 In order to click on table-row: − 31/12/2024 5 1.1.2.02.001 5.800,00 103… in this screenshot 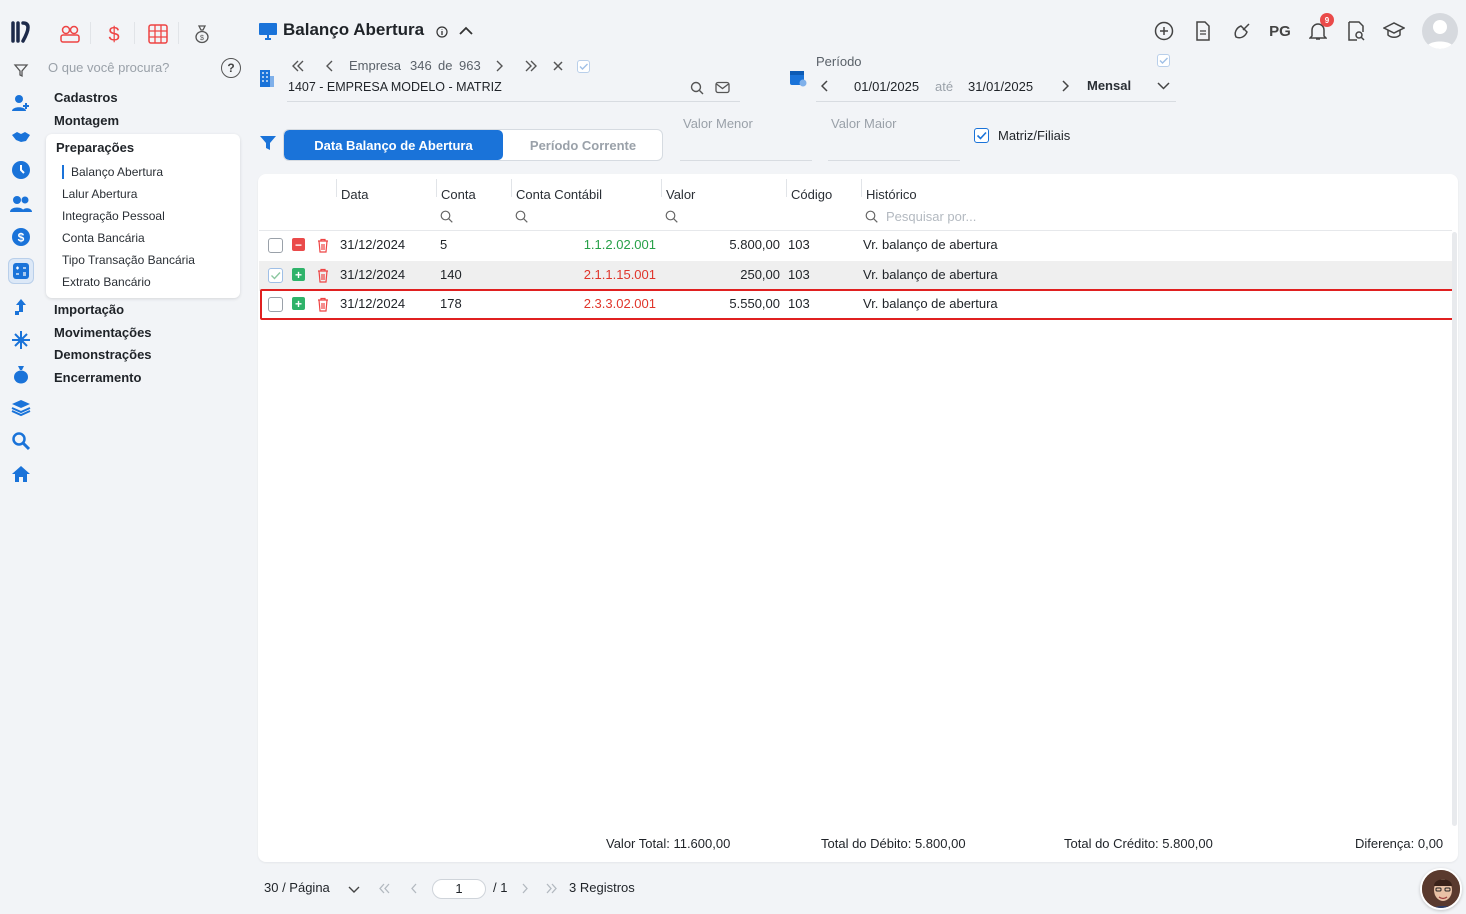, I will do `click(855, 246)`.